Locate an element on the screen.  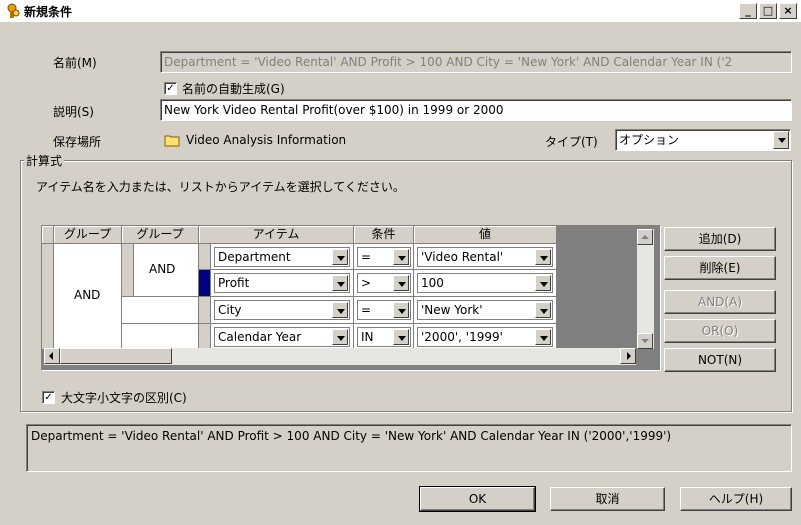
inner-group-cell: AND is located at coordinates (166, 270).